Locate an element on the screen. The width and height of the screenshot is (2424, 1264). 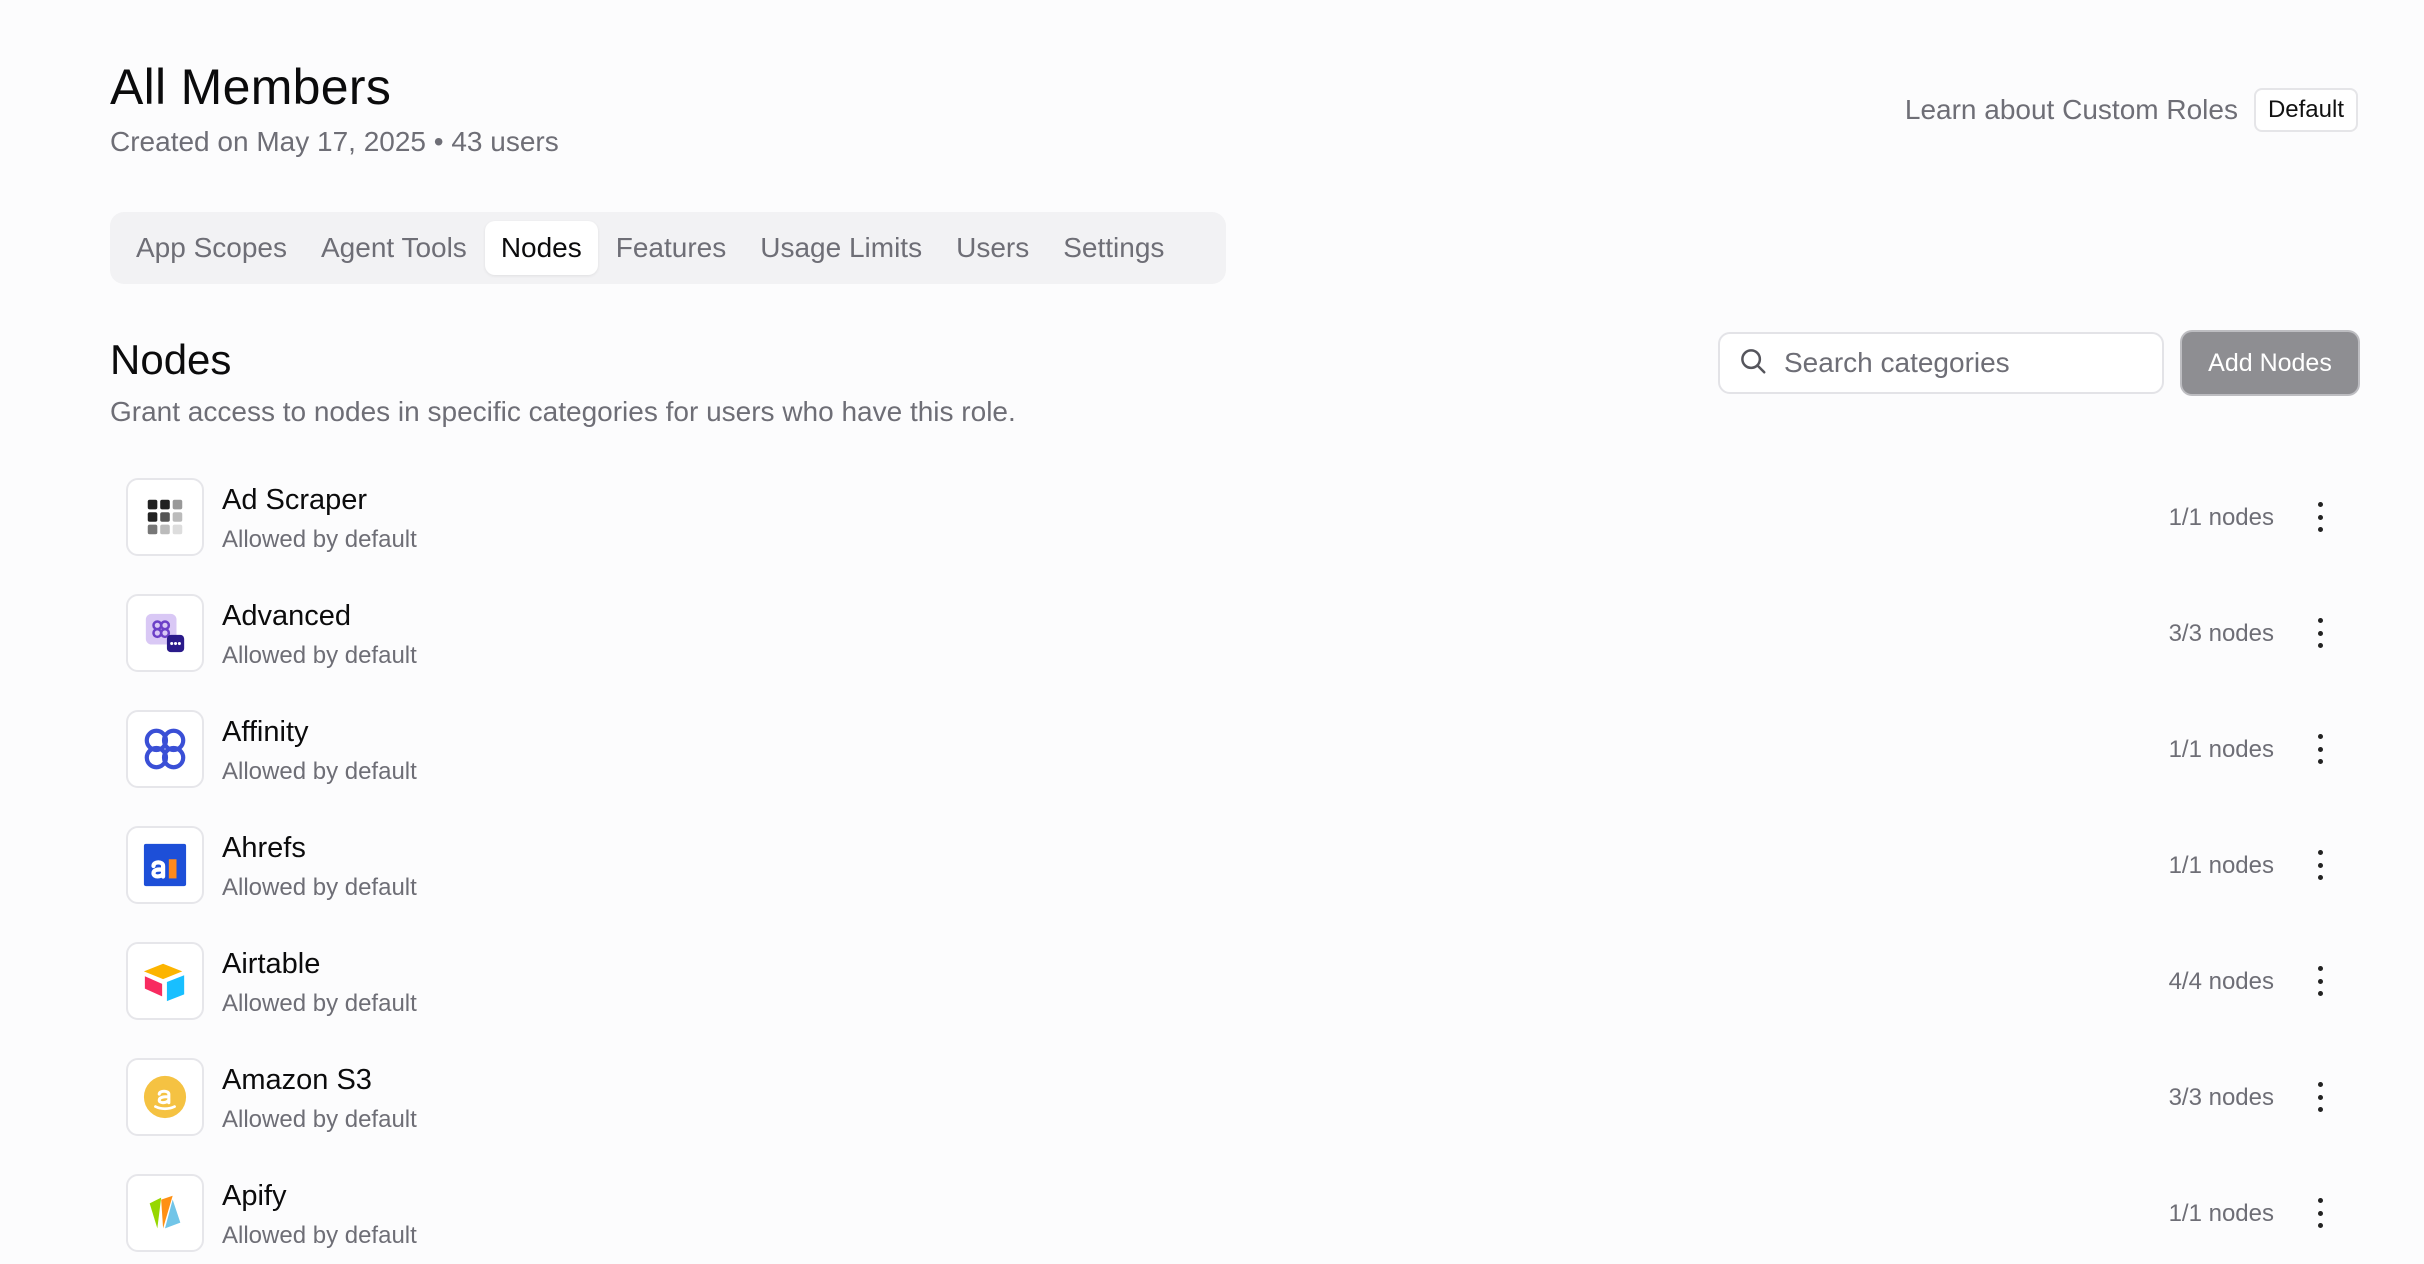
node-name: Amazon S3 is located at coordinates (297, 1080).